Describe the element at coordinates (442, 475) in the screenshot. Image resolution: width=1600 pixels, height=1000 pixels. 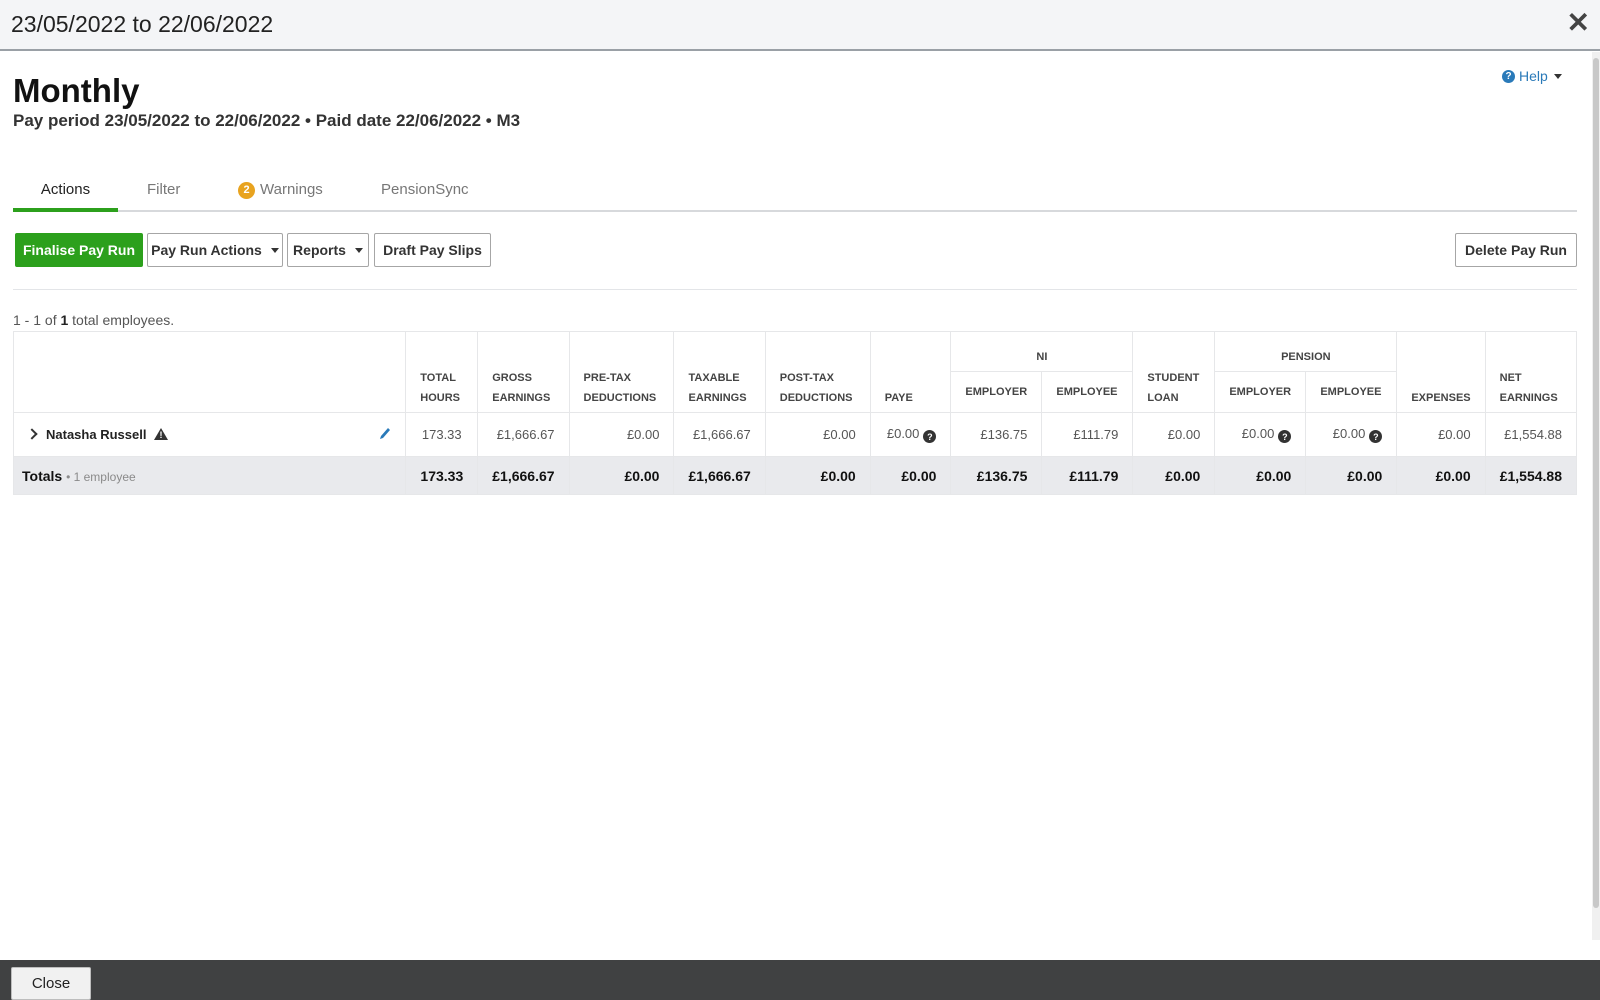
I see `total-hours-total: 173.33` at that location.